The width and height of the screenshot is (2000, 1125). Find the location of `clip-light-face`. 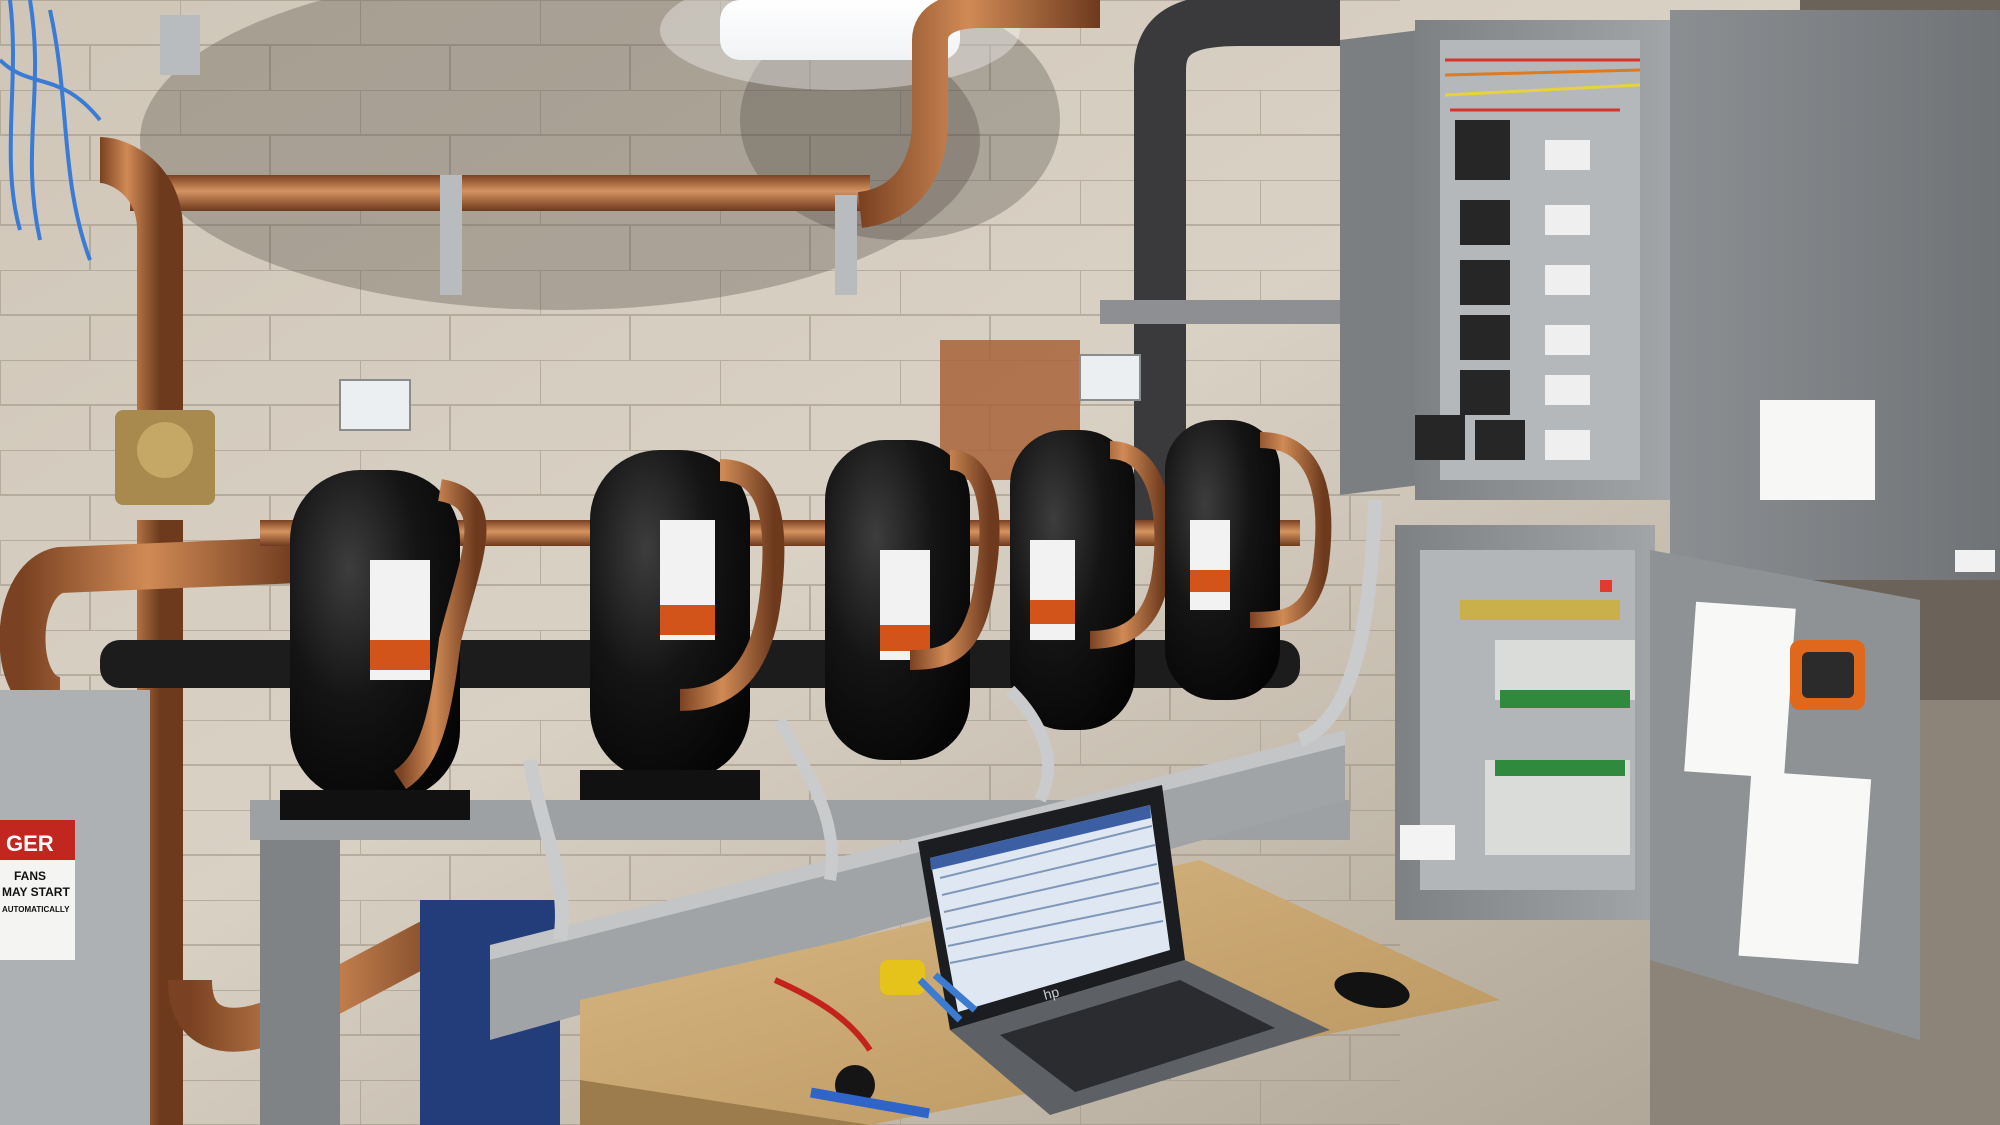

clip-light-face is located at coordinates (1828, 675).